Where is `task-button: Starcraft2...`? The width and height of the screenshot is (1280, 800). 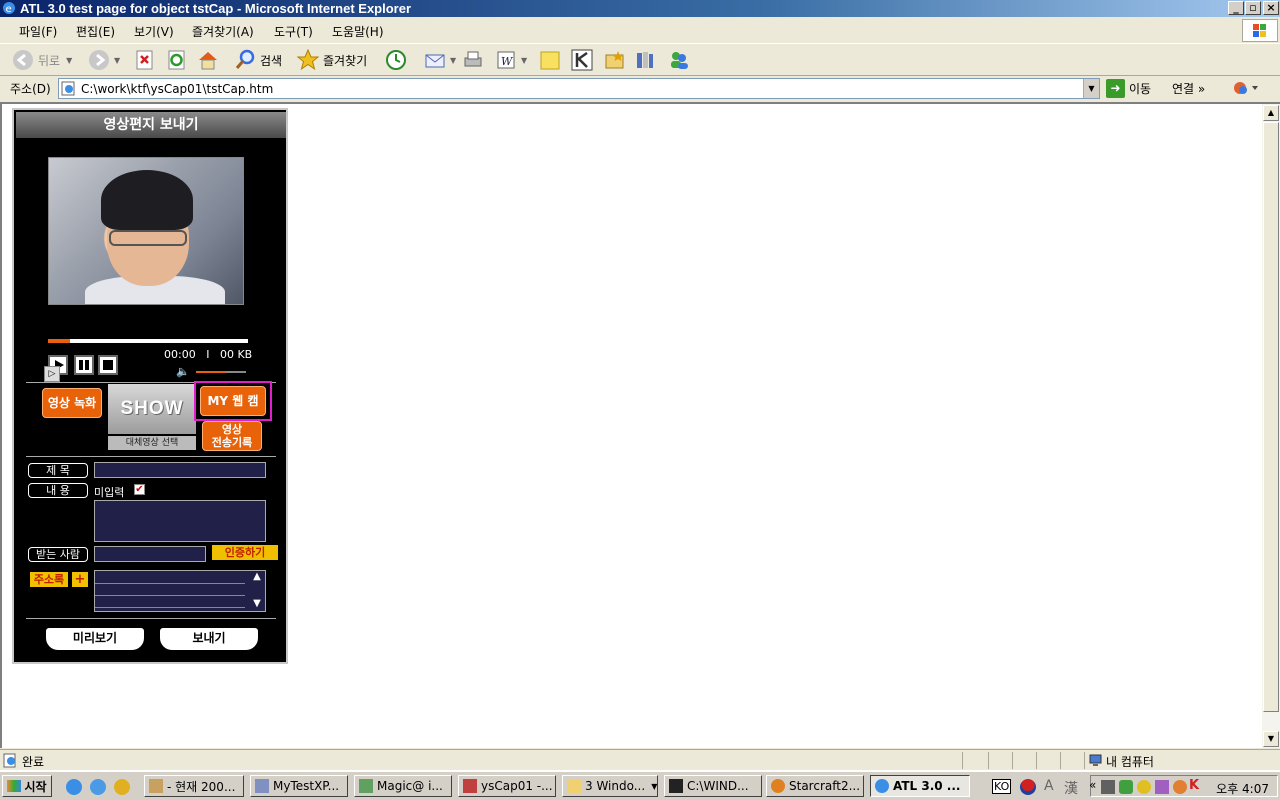
task-button: Starcraft2... is located at coordinates (815, 786).